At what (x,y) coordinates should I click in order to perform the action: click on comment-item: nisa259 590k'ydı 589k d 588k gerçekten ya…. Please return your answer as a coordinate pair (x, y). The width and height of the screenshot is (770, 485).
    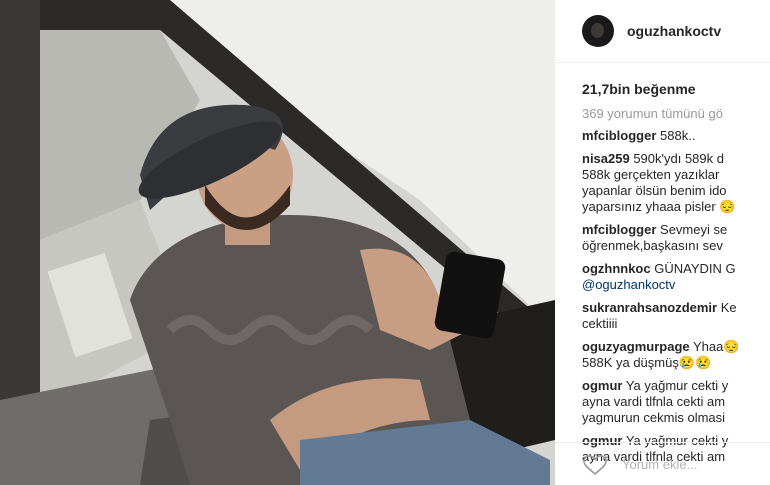
    Looking at the image, I should click on (676, 183).